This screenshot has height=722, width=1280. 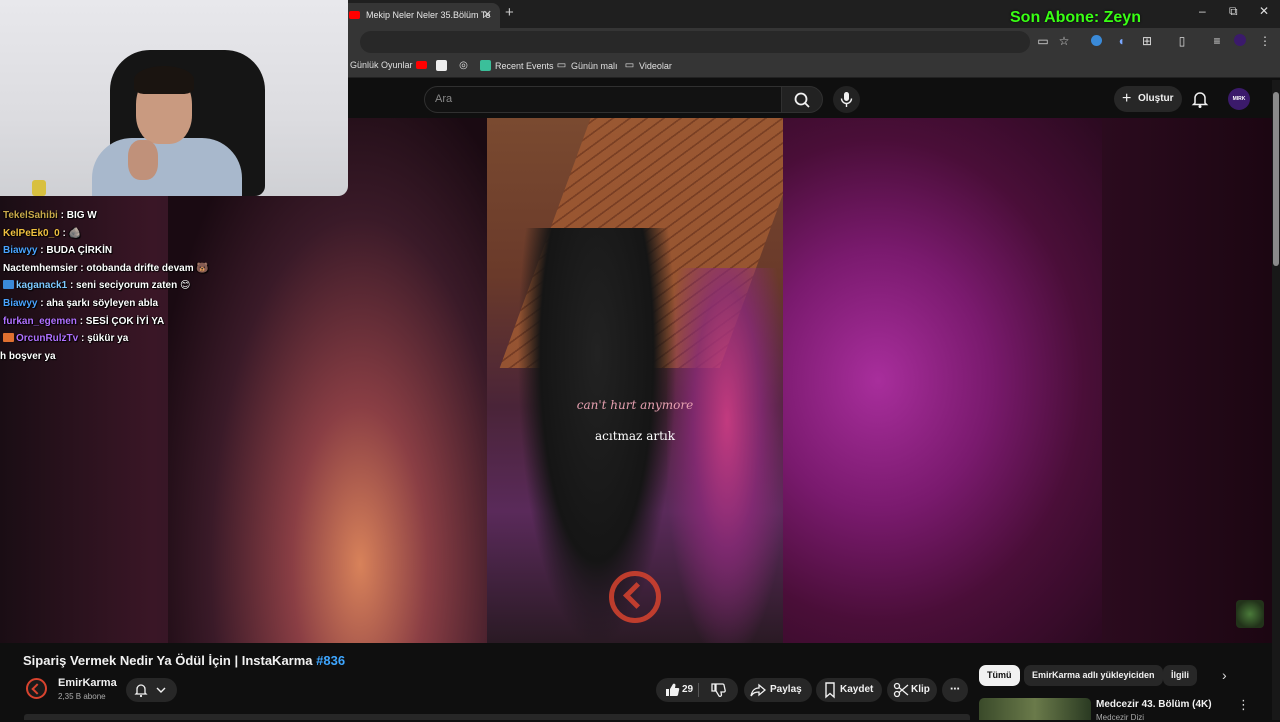 I want to click on bookmark-videolar: ▭ Videolar, so click(x=648, y=65).